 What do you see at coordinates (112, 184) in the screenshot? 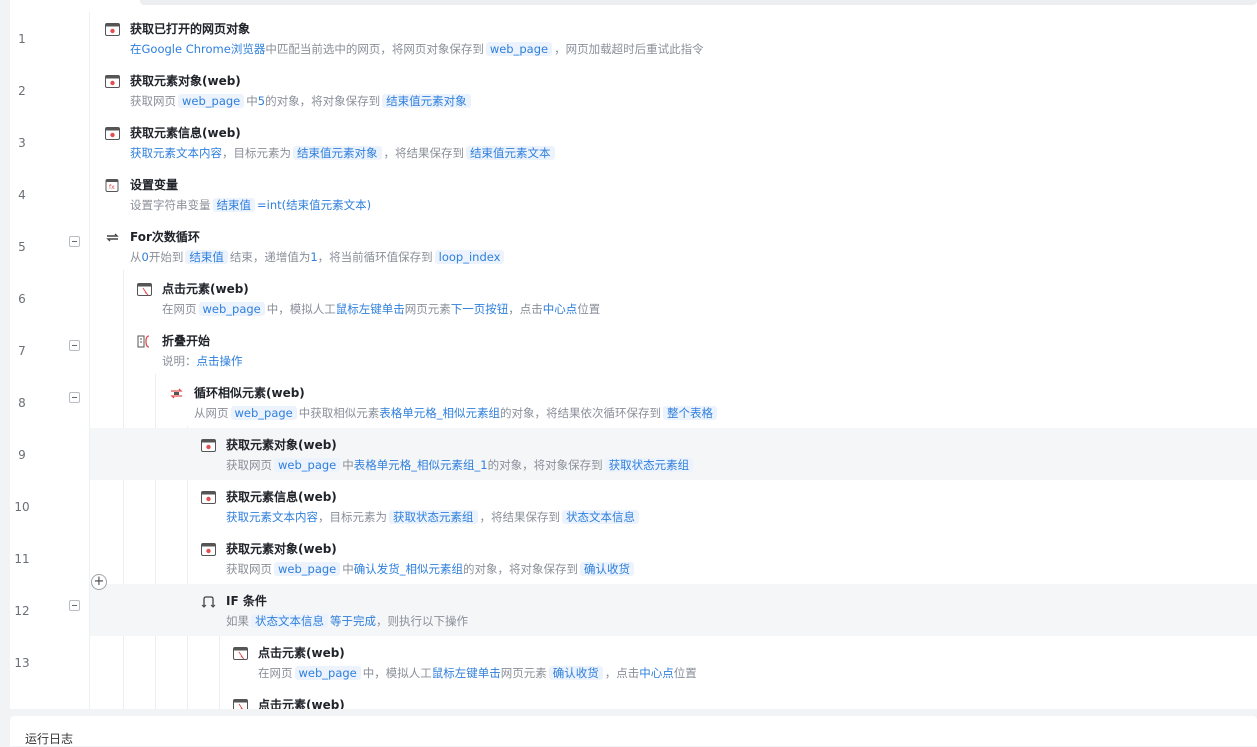
I see `variable-icon: fx` at bounding box center [112, 184].